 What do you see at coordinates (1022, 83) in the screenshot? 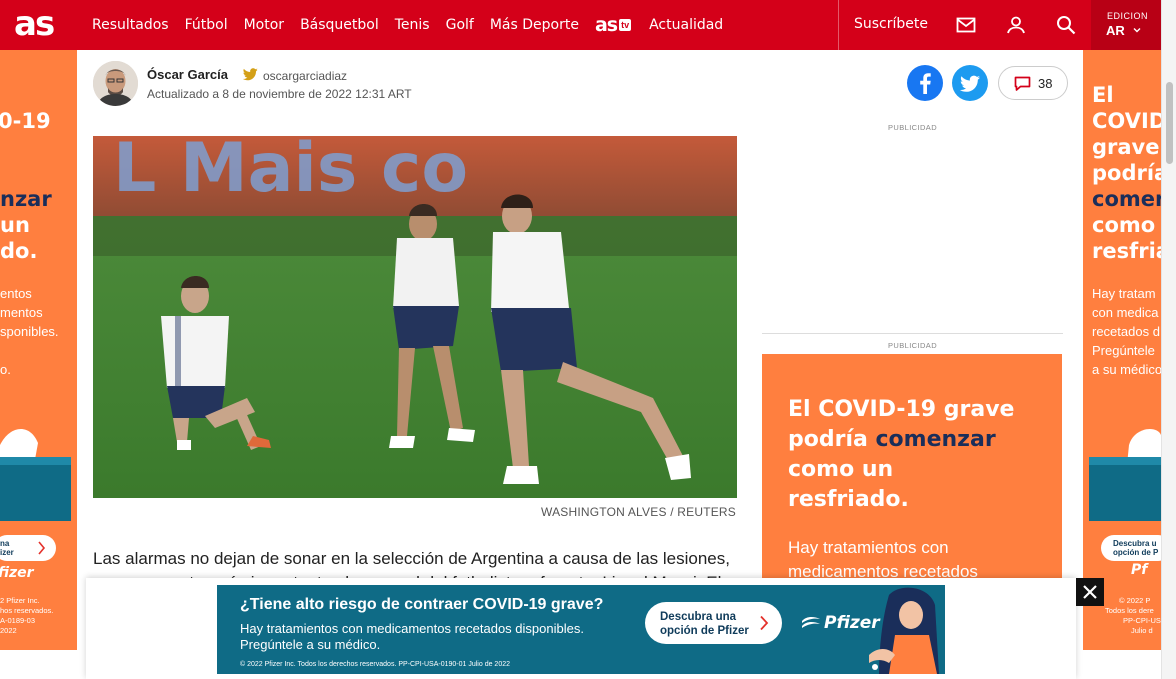
I see `comment-bubble-icon` at bounding box center [1022, 83].